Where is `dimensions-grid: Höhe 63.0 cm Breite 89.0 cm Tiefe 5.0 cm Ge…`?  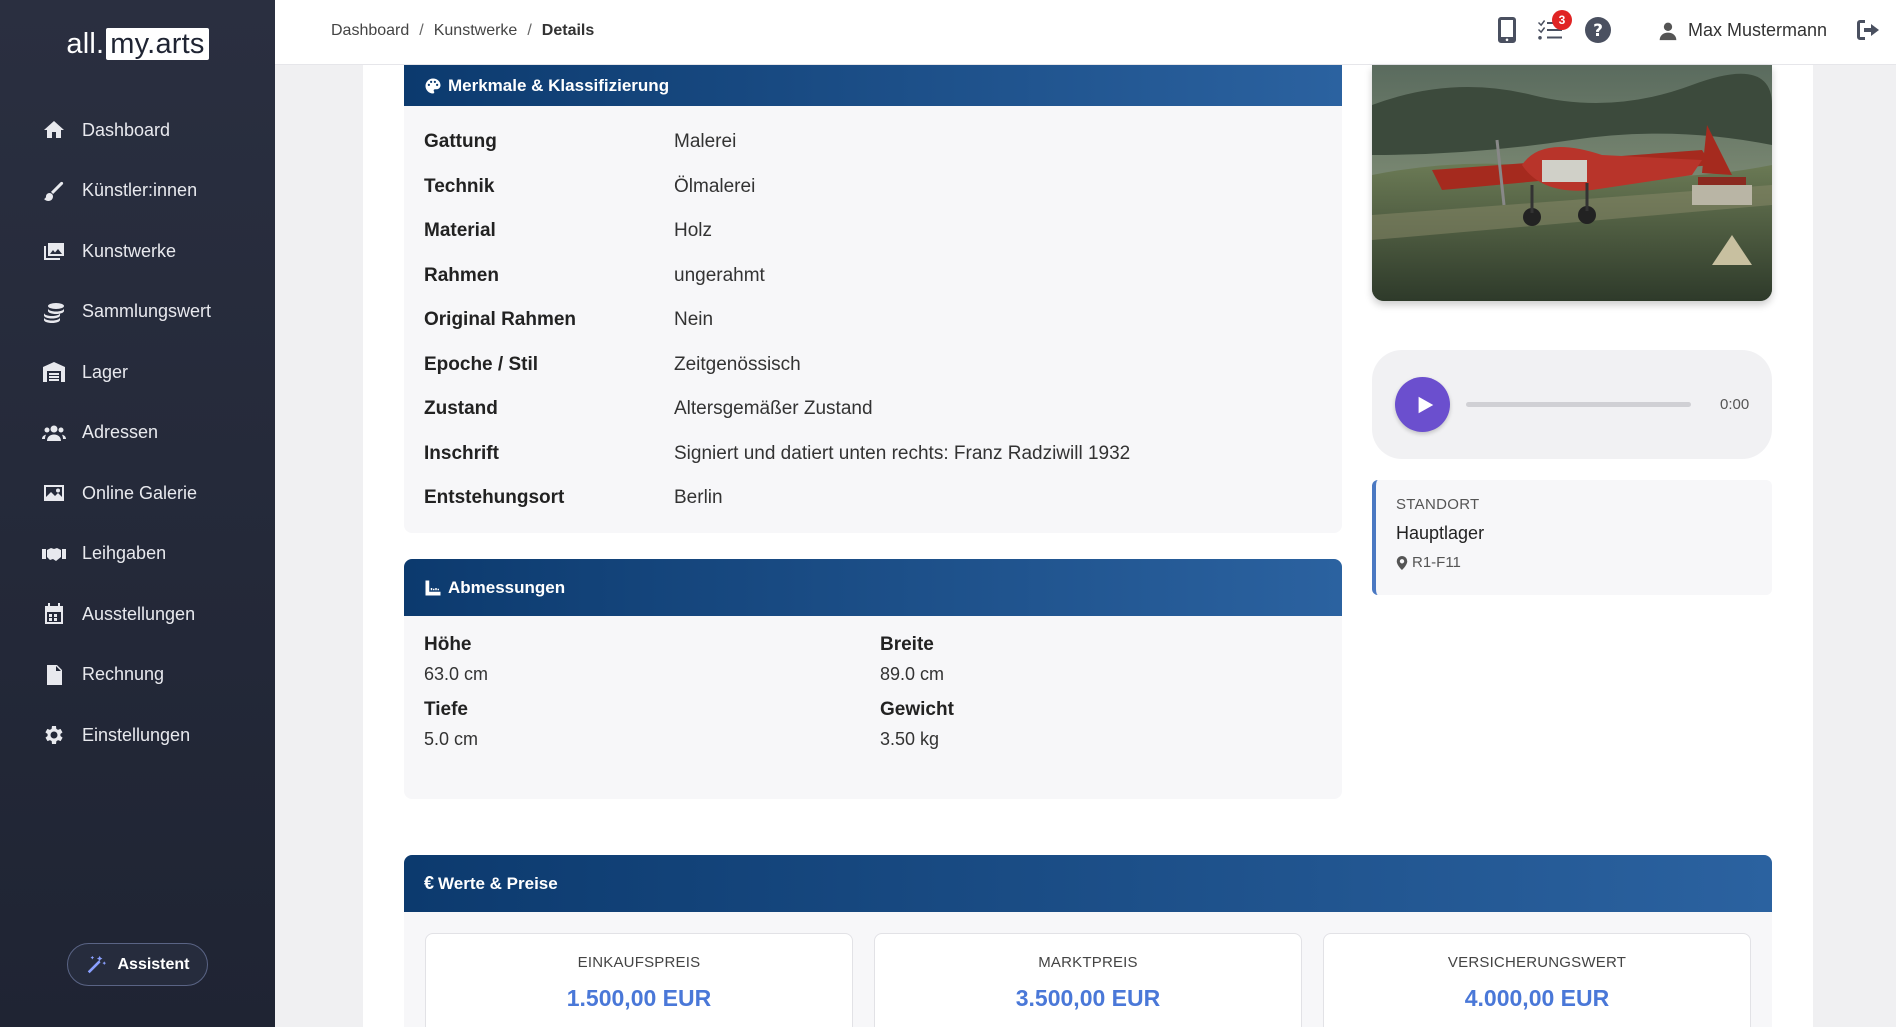
dimensions-grid: Höhe 63.0 cm Breite 89.0 cm Tiefe 5.0 cm Ge… is located at coordinates (873, 692).